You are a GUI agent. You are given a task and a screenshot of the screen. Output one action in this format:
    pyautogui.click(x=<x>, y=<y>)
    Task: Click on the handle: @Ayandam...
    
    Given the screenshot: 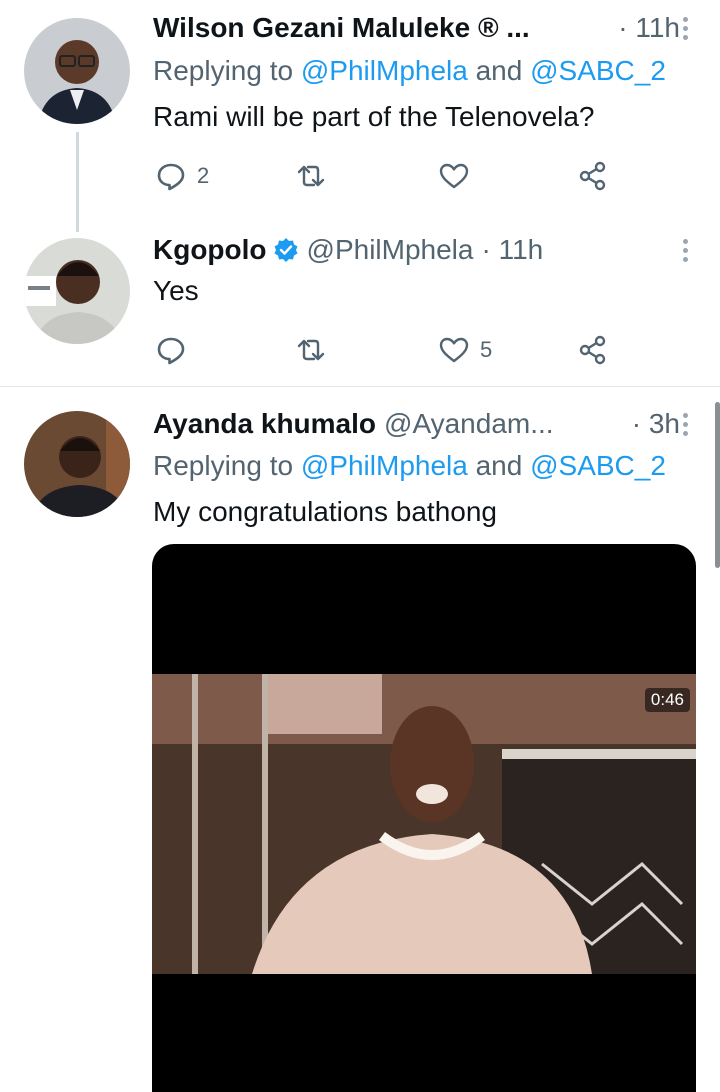 What is the action you would take?
    pyautogui.click(x=469, y=424)
    